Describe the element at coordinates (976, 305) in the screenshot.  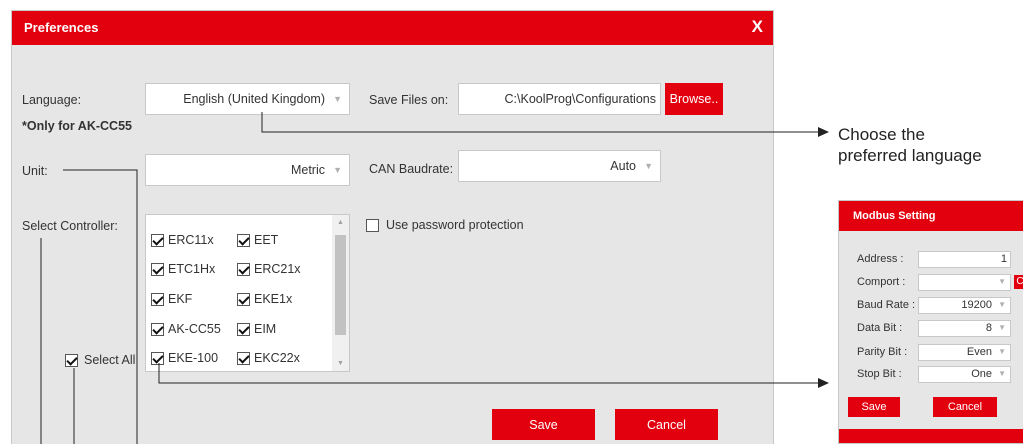
I see `baud-rate-value: 19200` at that location.